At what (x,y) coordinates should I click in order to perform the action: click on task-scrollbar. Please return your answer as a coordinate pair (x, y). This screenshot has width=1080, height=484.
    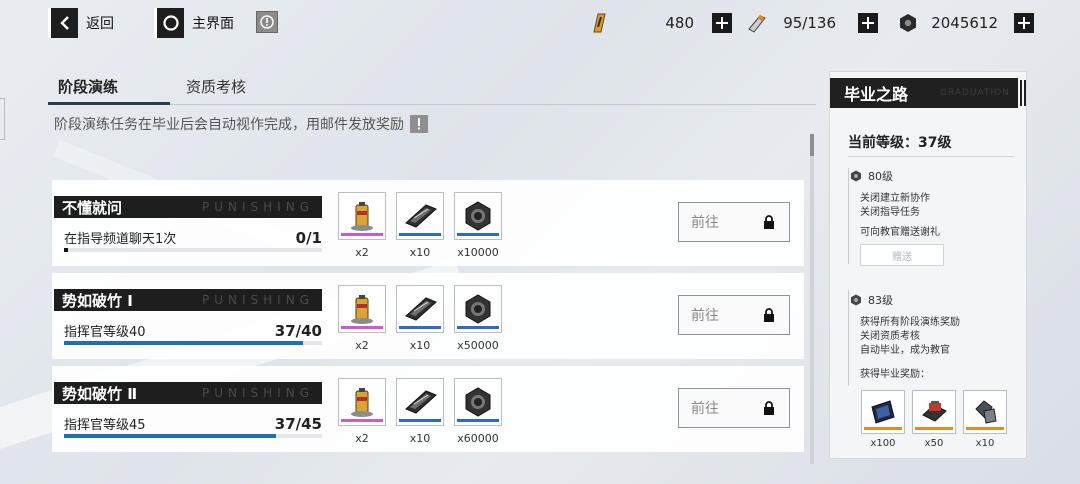
    Looking at the image, I should click on (812, 299).